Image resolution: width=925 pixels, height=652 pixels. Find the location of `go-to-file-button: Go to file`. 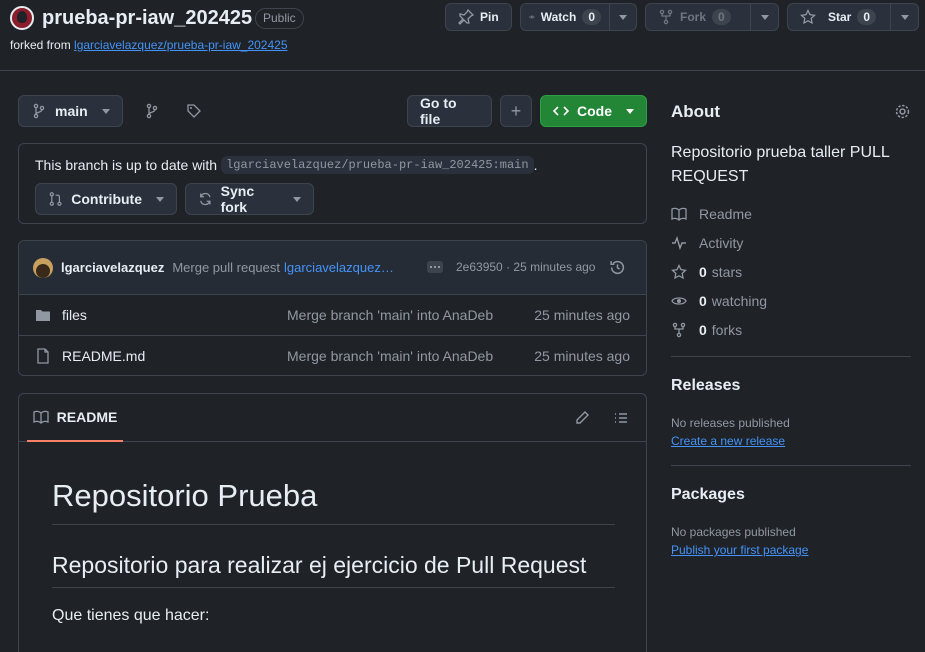

go-to-file-button: Go to file is located at coordinates (449, 111).